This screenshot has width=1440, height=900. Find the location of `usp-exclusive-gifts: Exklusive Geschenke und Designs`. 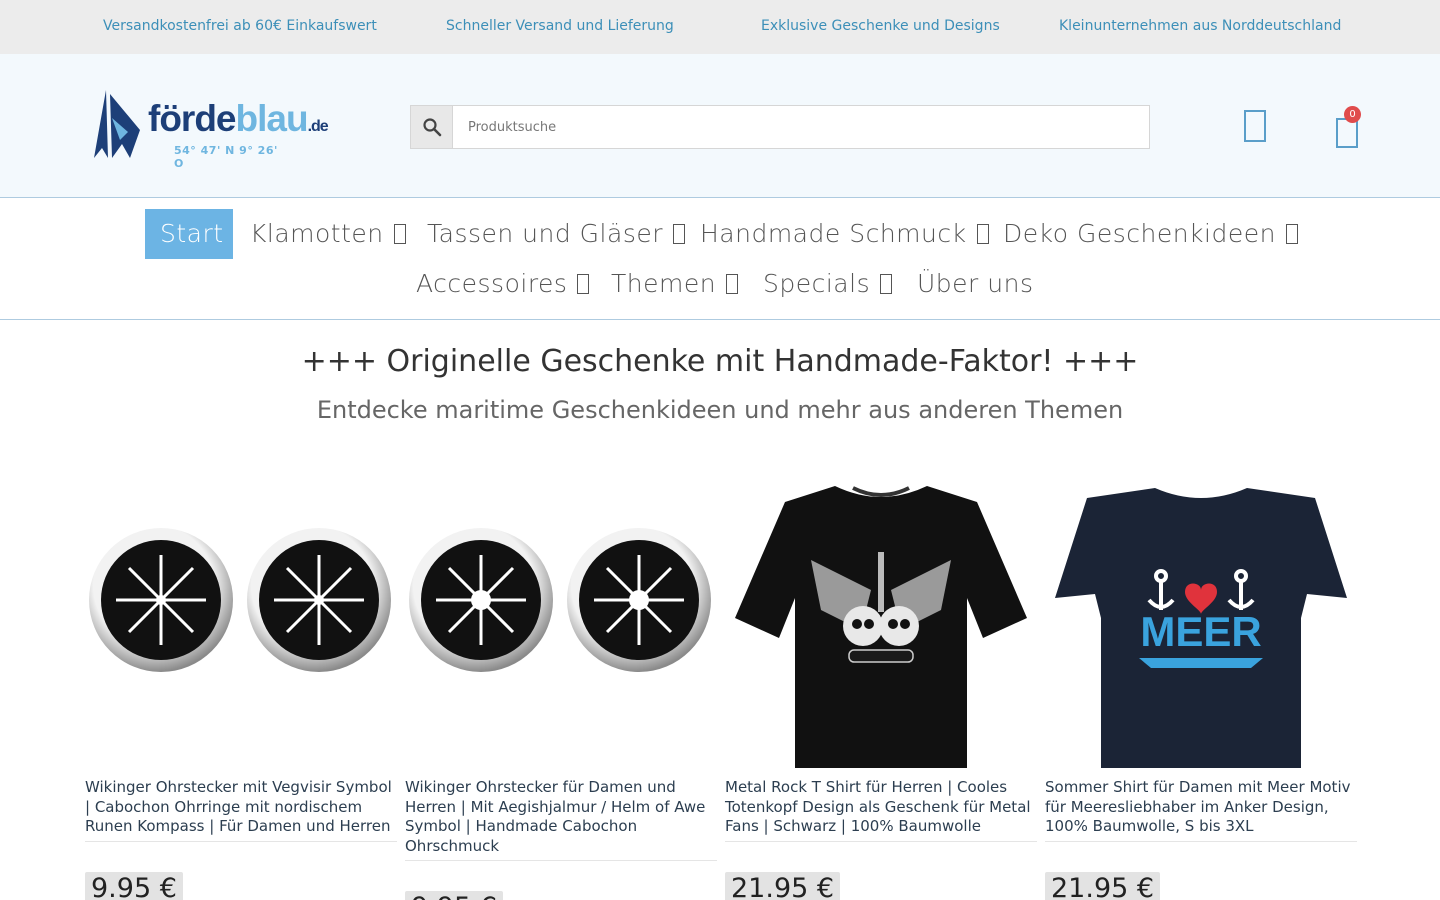

usp-exclusive-gifts: Exklusive Geschenke und Designs is located at coordinates (880, 26).